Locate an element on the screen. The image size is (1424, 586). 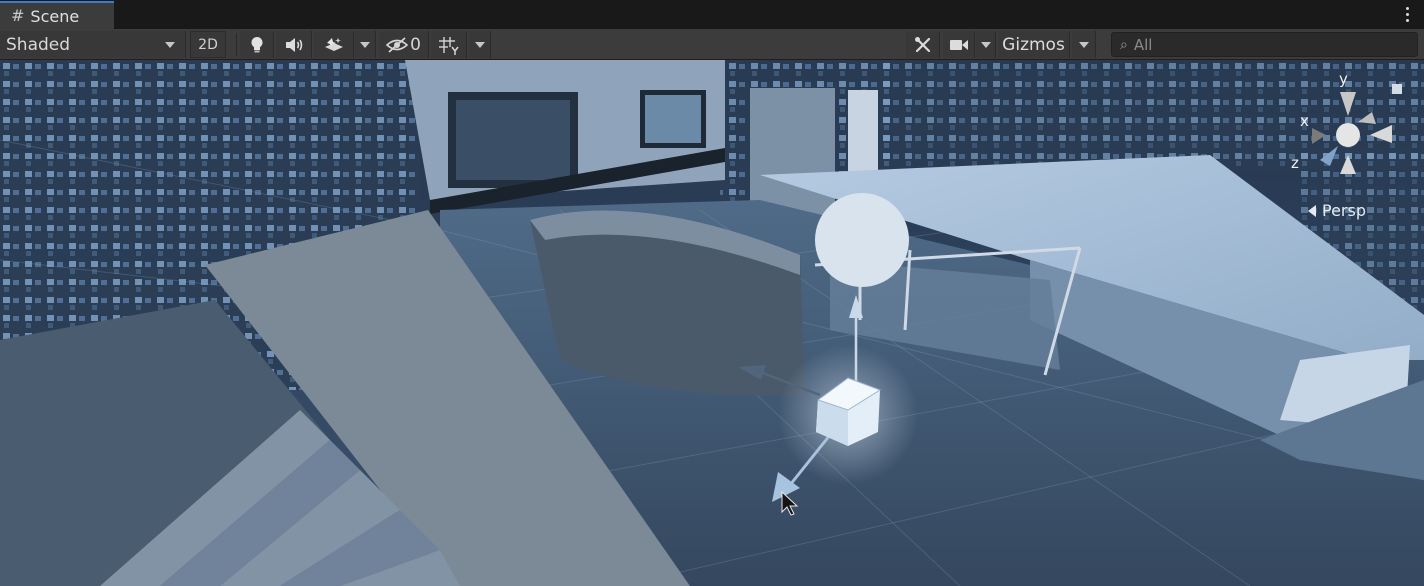
effects-icon is located at coordinates (333, 44).